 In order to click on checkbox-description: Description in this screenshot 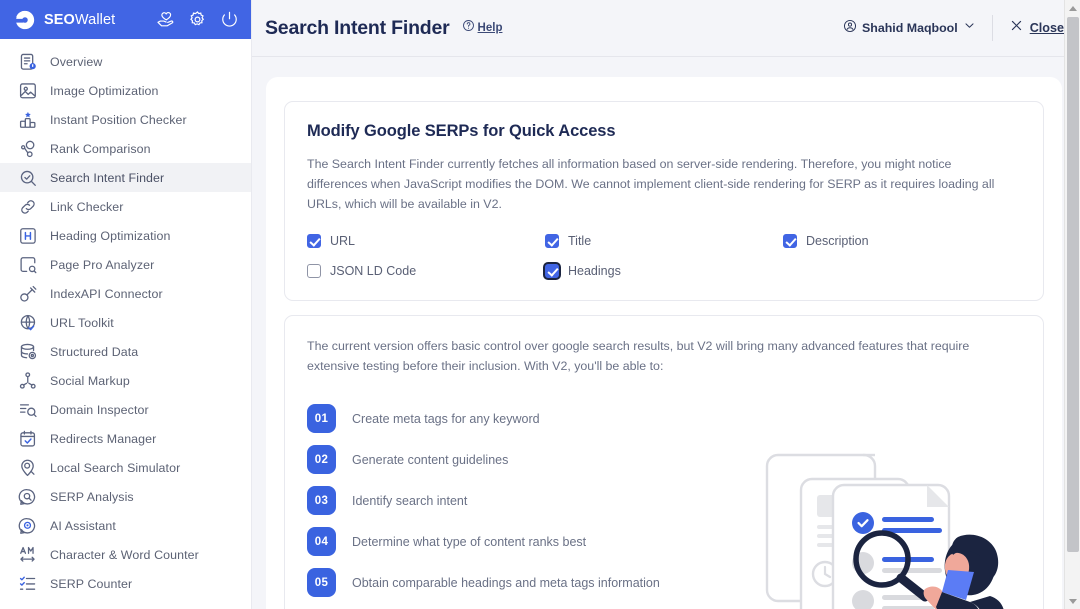, I will do `click(902, 241)`.